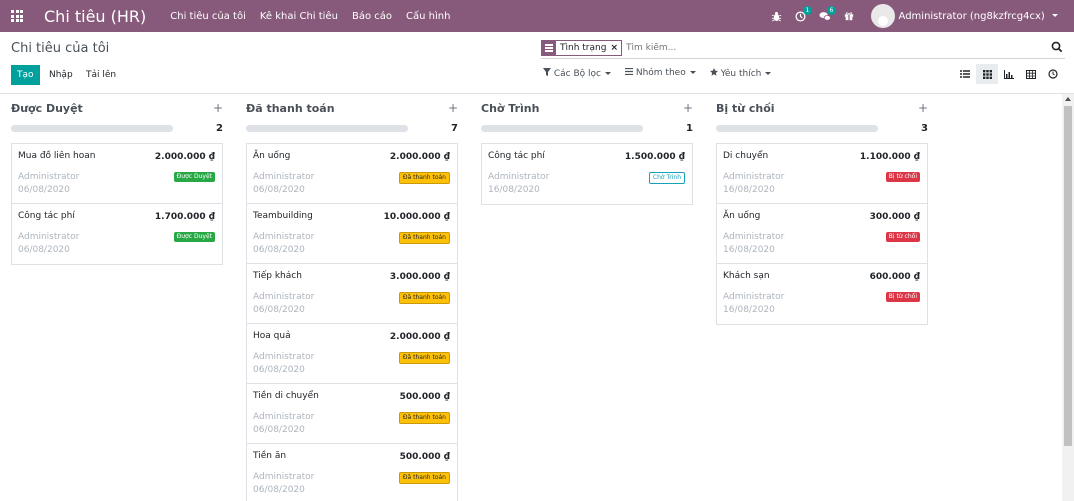 The height and width of the screenshot is (501, 1074). What do you see at coordinates (615, 48) in the screenshot?
I see `facet-remove-icon: ×` at bounding box center [615, 48].